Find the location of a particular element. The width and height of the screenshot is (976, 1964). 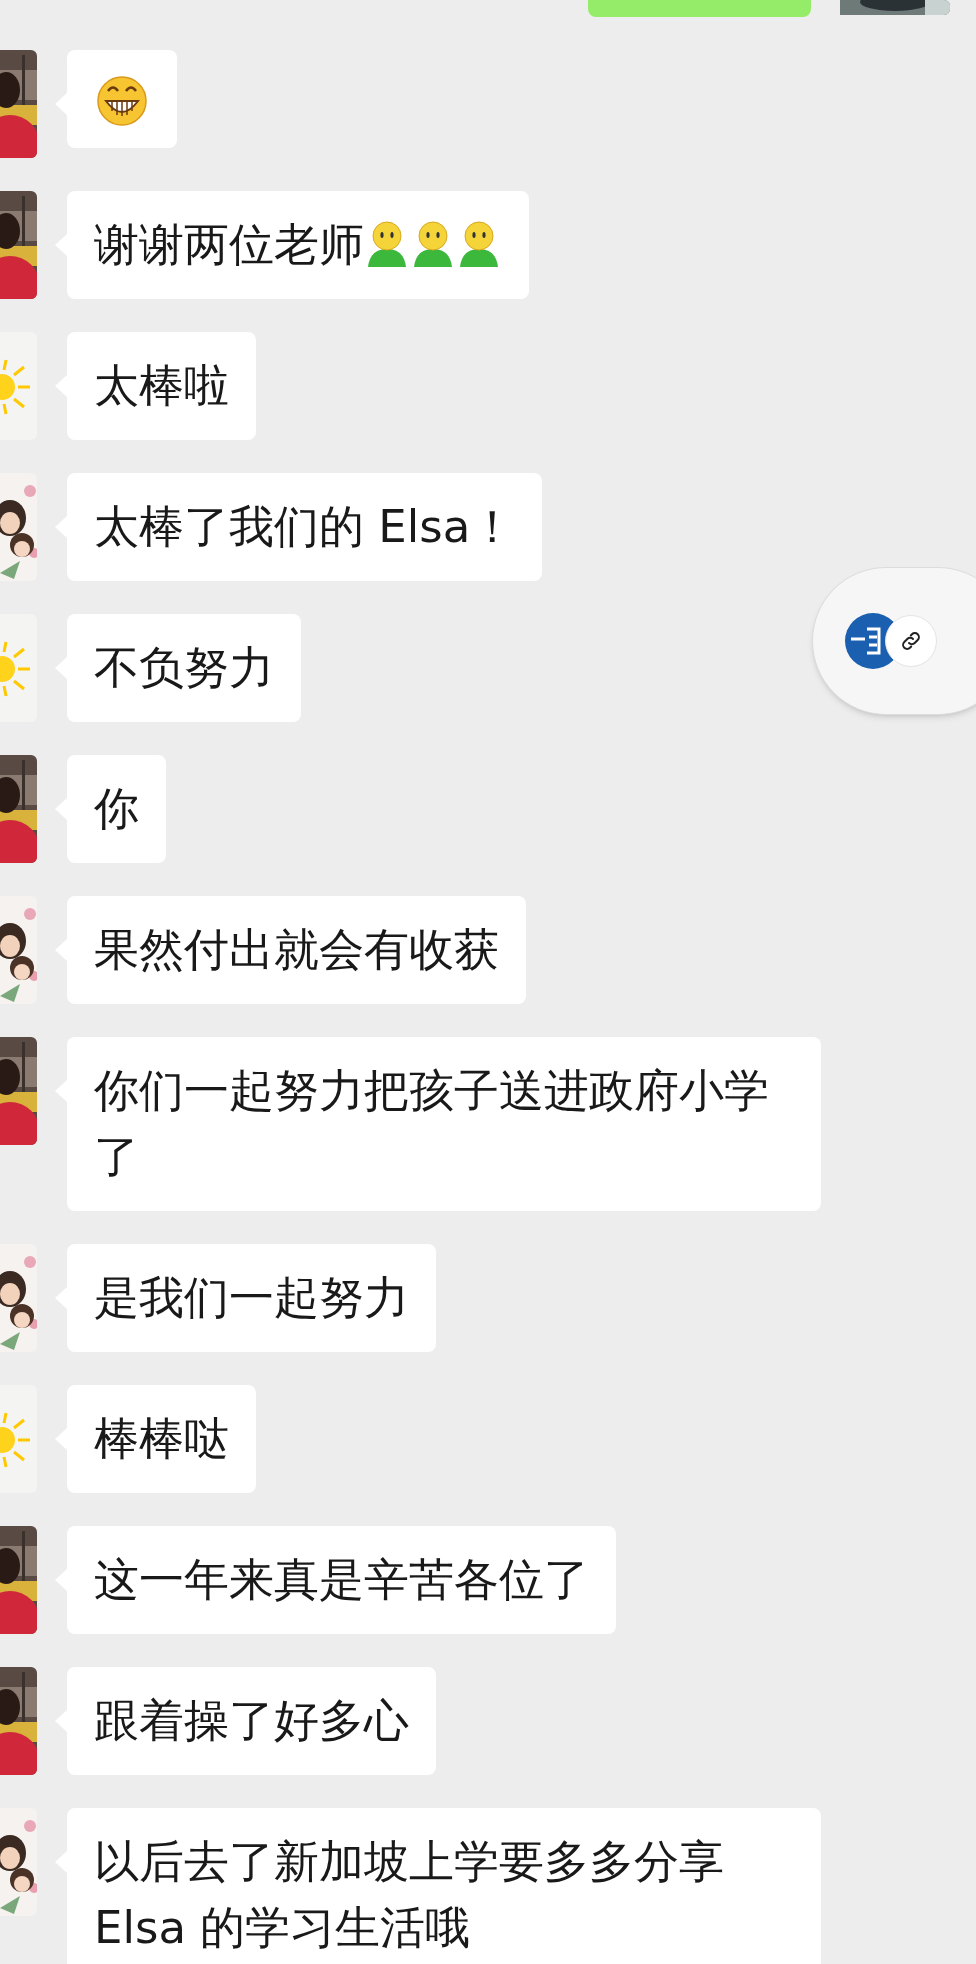

link-button is located at coordinates (911, 641).